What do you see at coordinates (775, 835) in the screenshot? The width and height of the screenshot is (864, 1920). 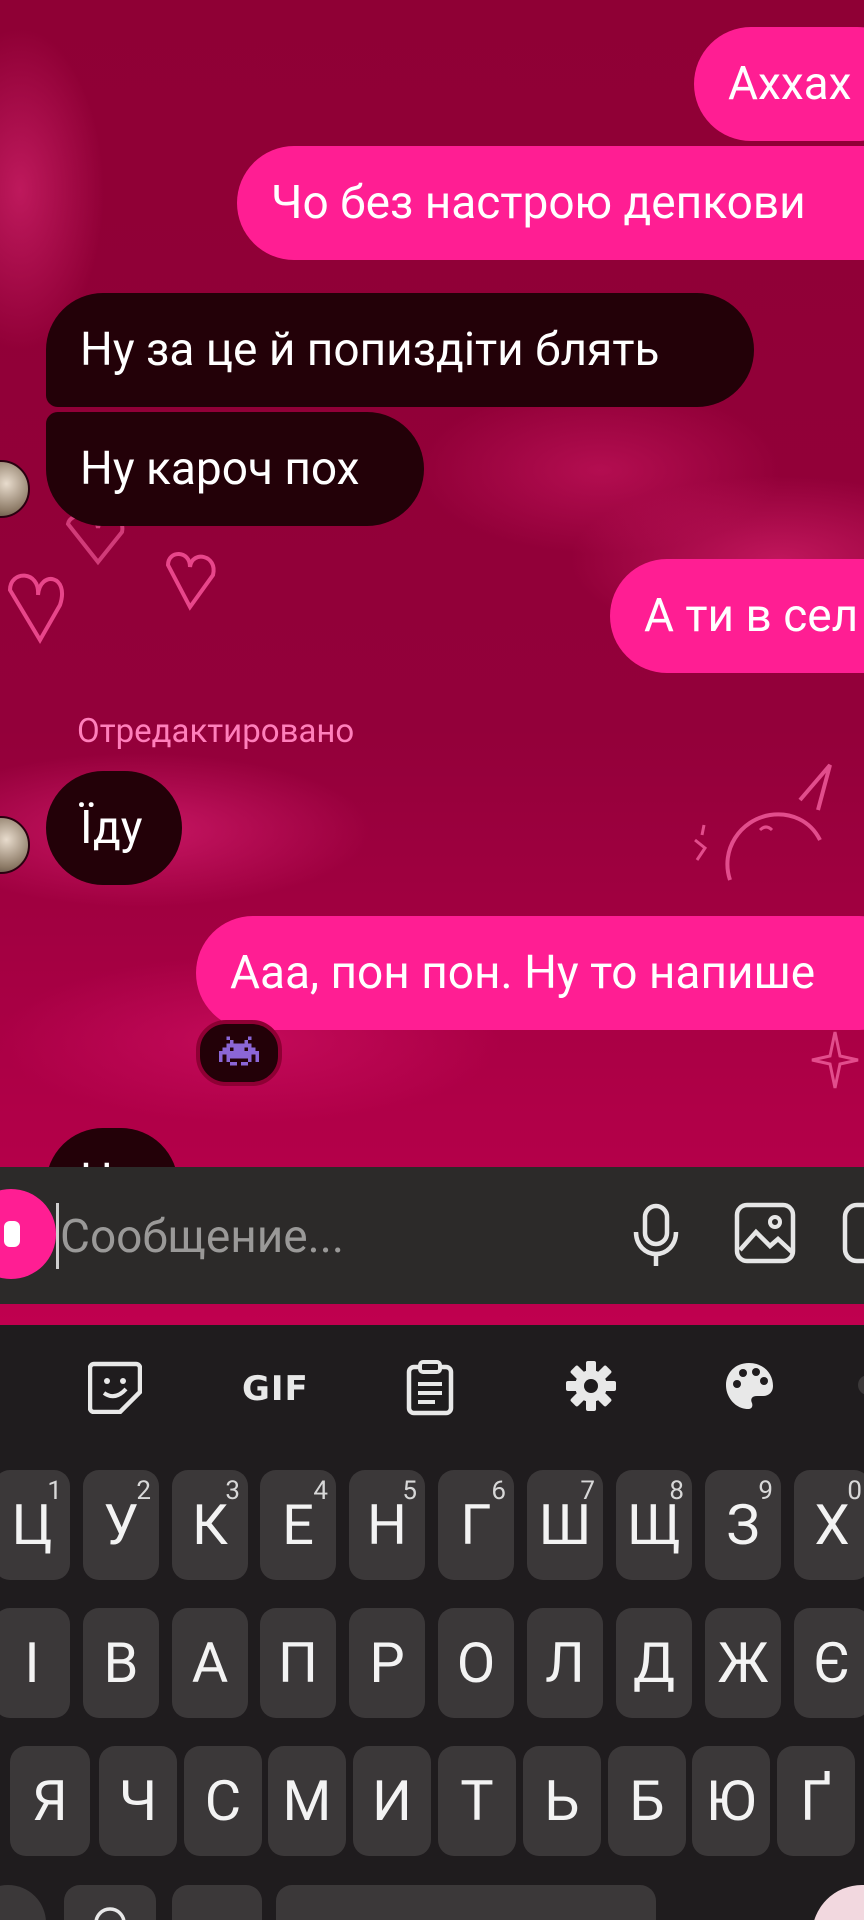 I see `unicorn-doodle` at bounding box center [775, 835].